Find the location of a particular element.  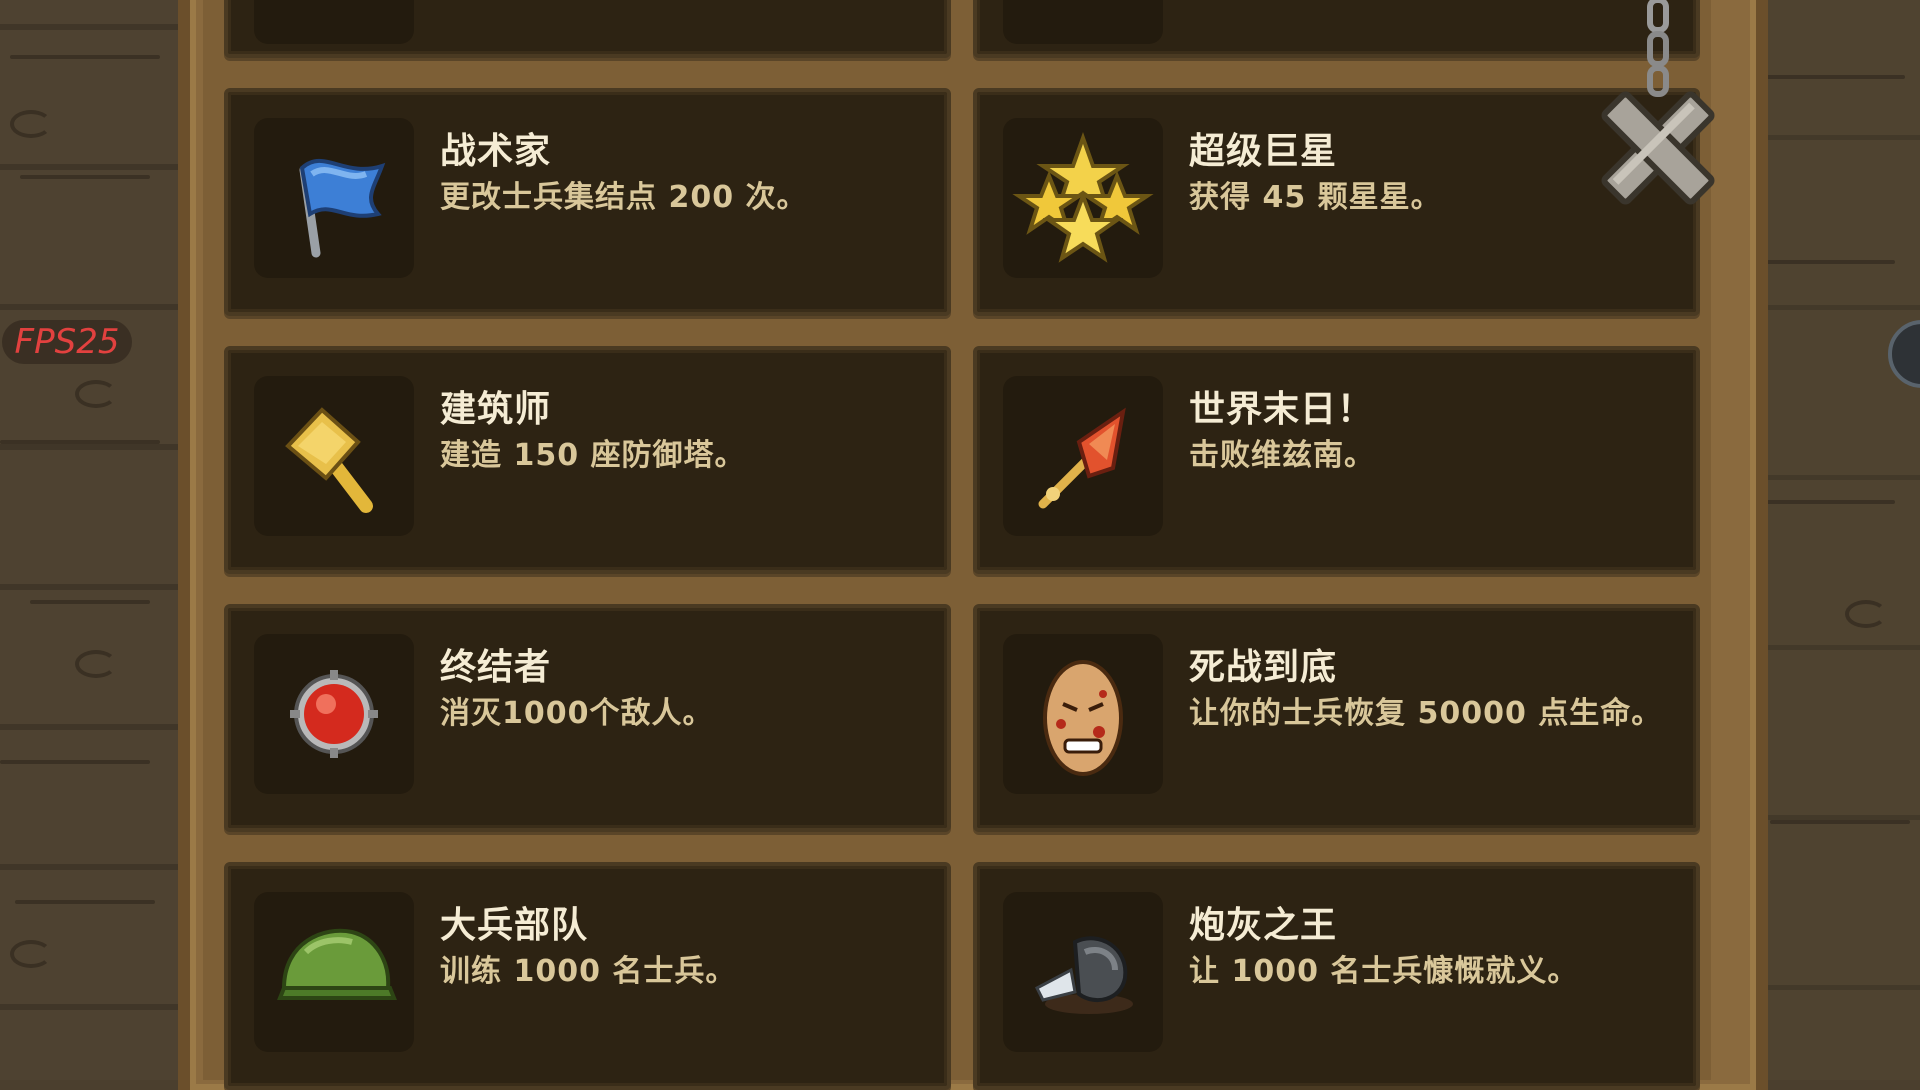

achievement-description: 更改士兵集结点 200 次。 is located at coordinates (624, 197).